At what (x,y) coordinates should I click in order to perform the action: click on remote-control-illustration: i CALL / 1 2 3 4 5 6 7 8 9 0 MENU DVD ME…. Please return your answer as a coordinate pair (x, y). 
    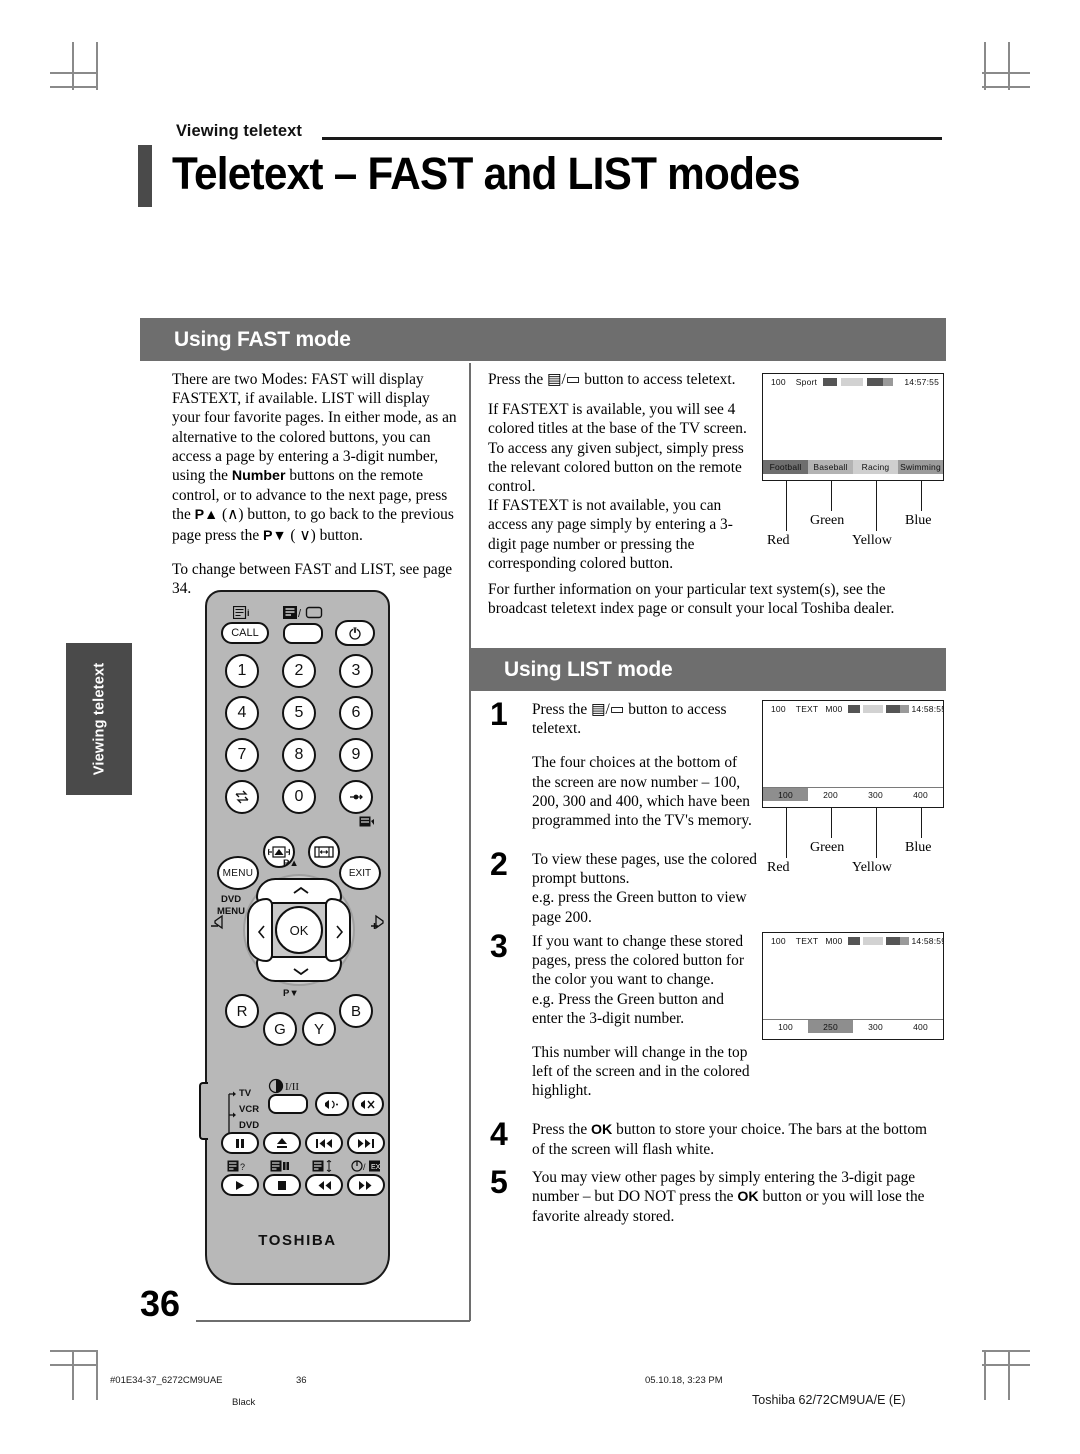
    Looking at the image, I should click on (294, 937).